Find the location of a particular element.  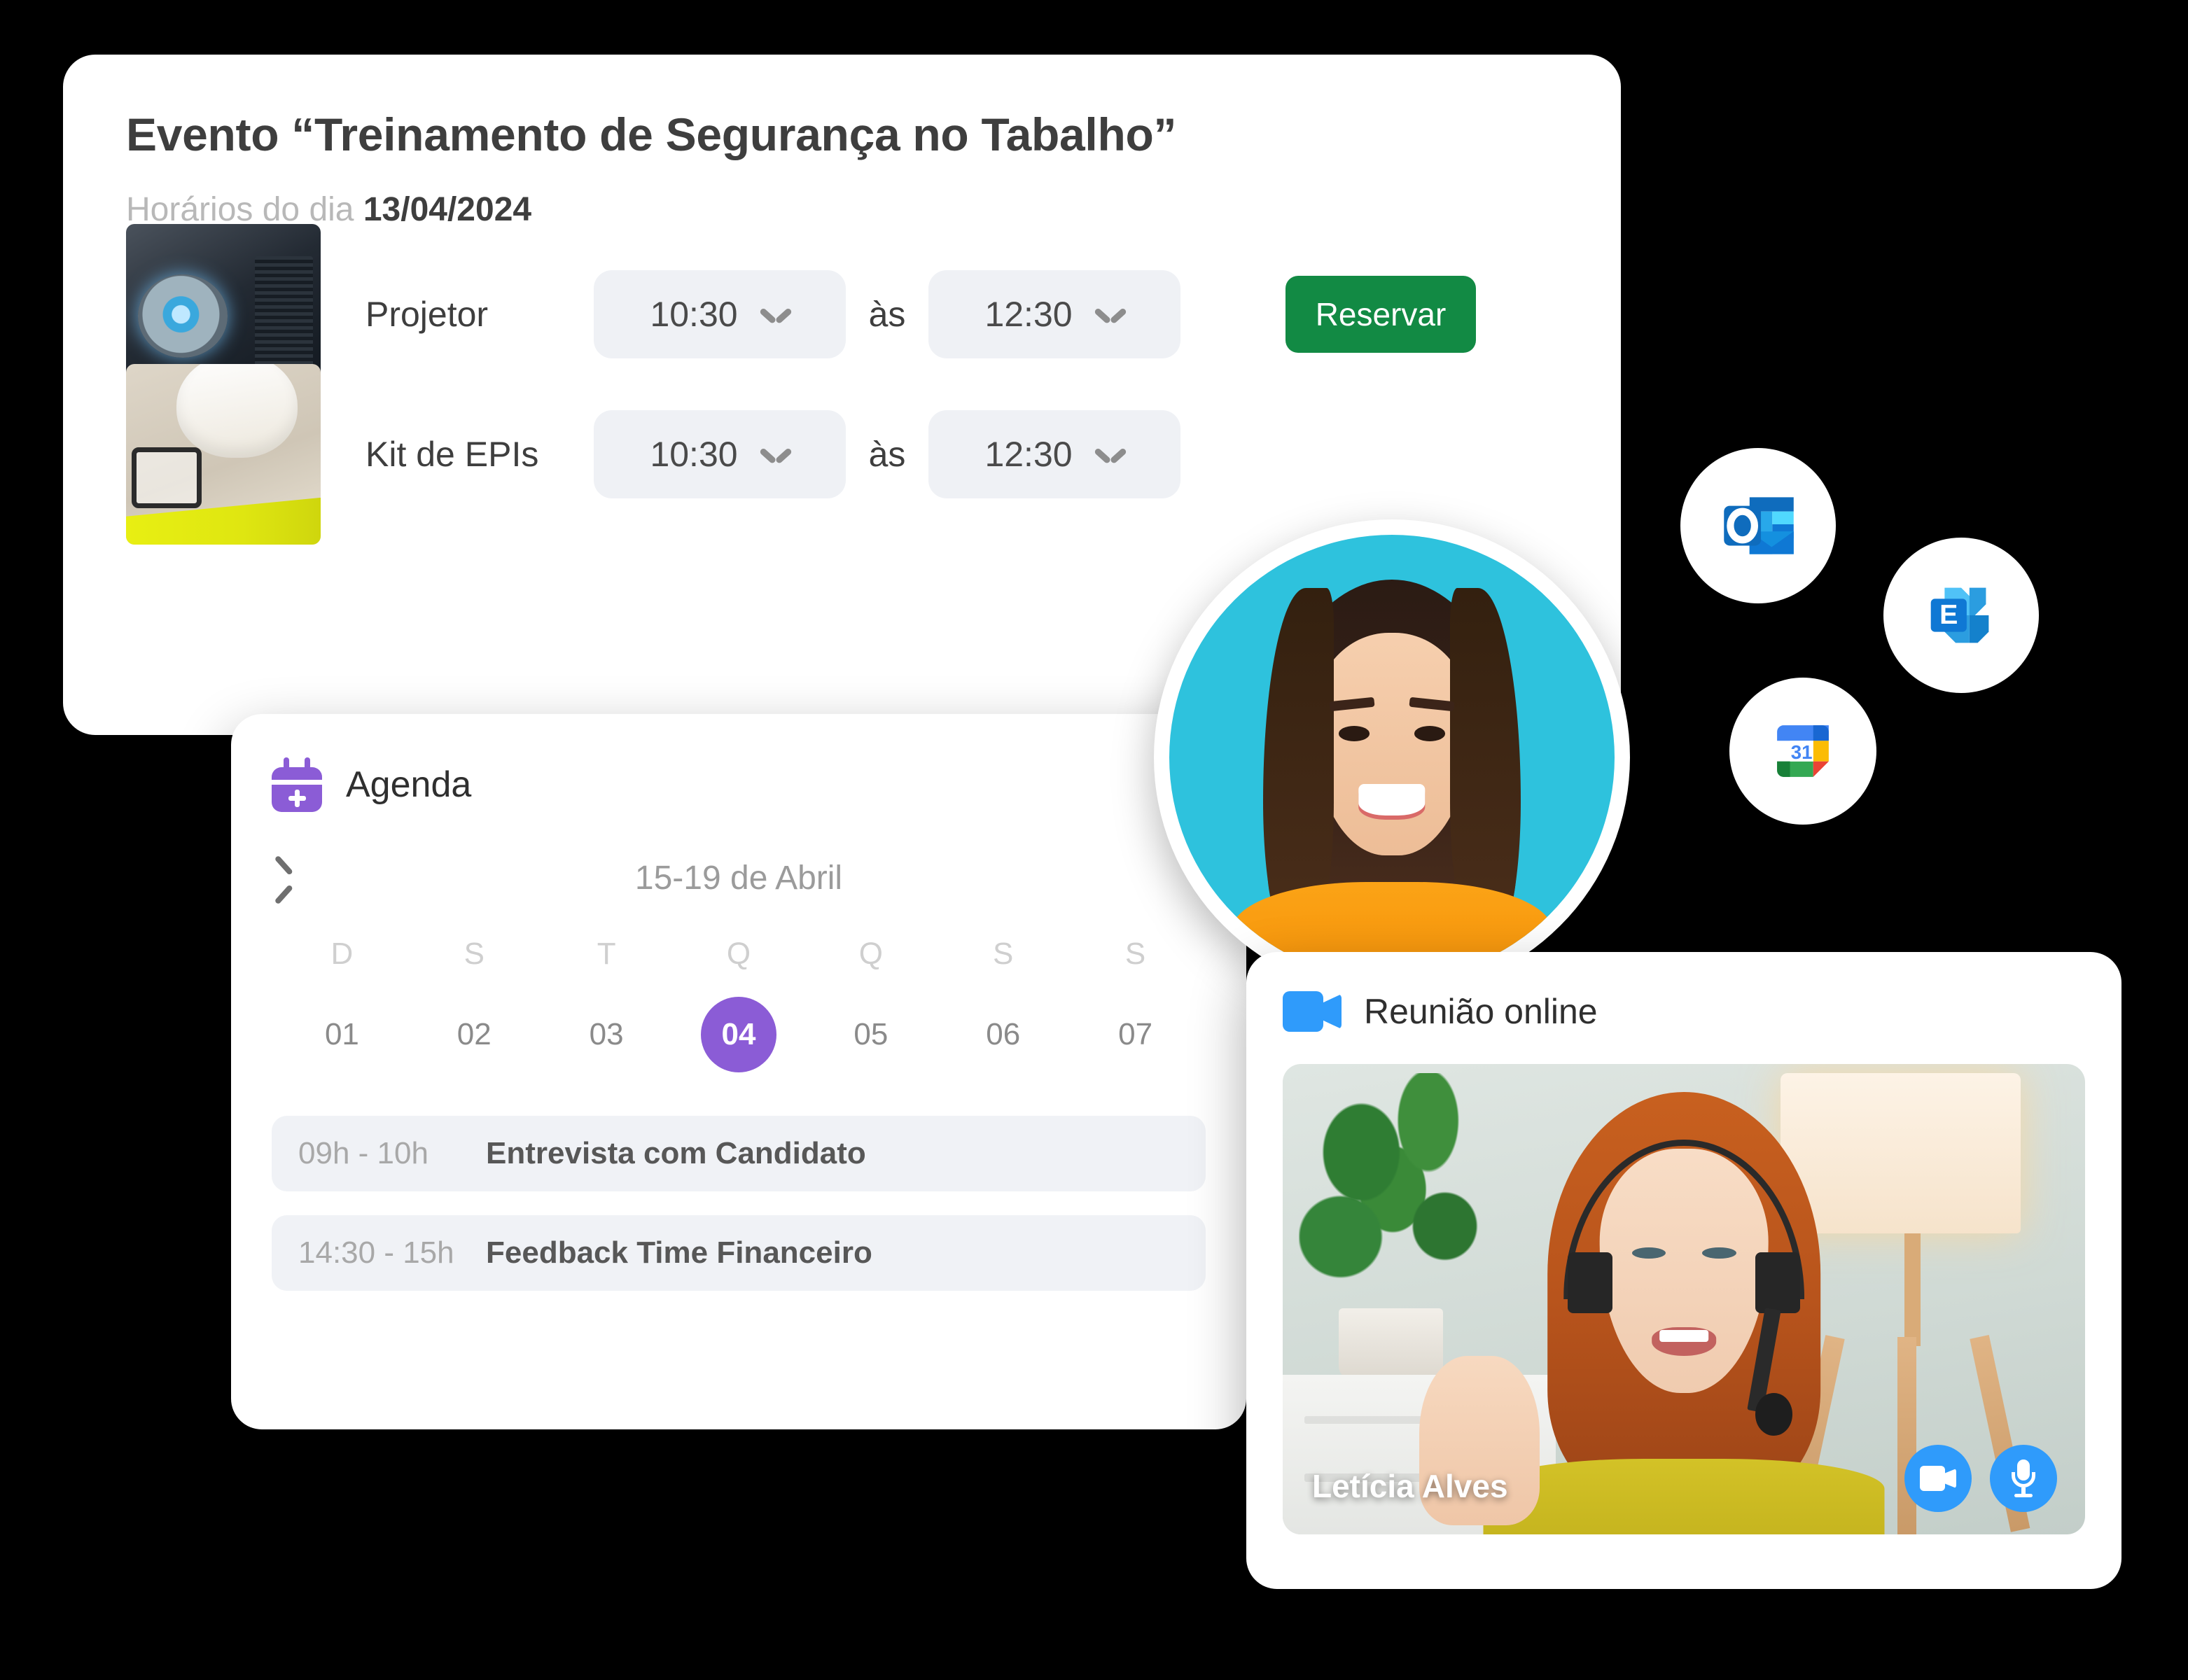

toggle-camera-button is located at coordinates (1938, 1478).